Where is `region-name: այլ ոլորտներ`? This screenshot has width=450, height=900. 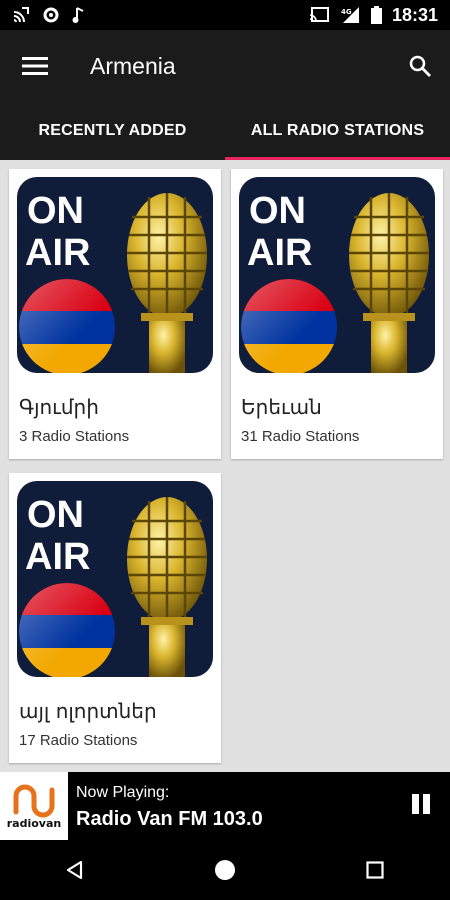 region-name: այլ ոլորտներ is located at coordinates (88, 711).